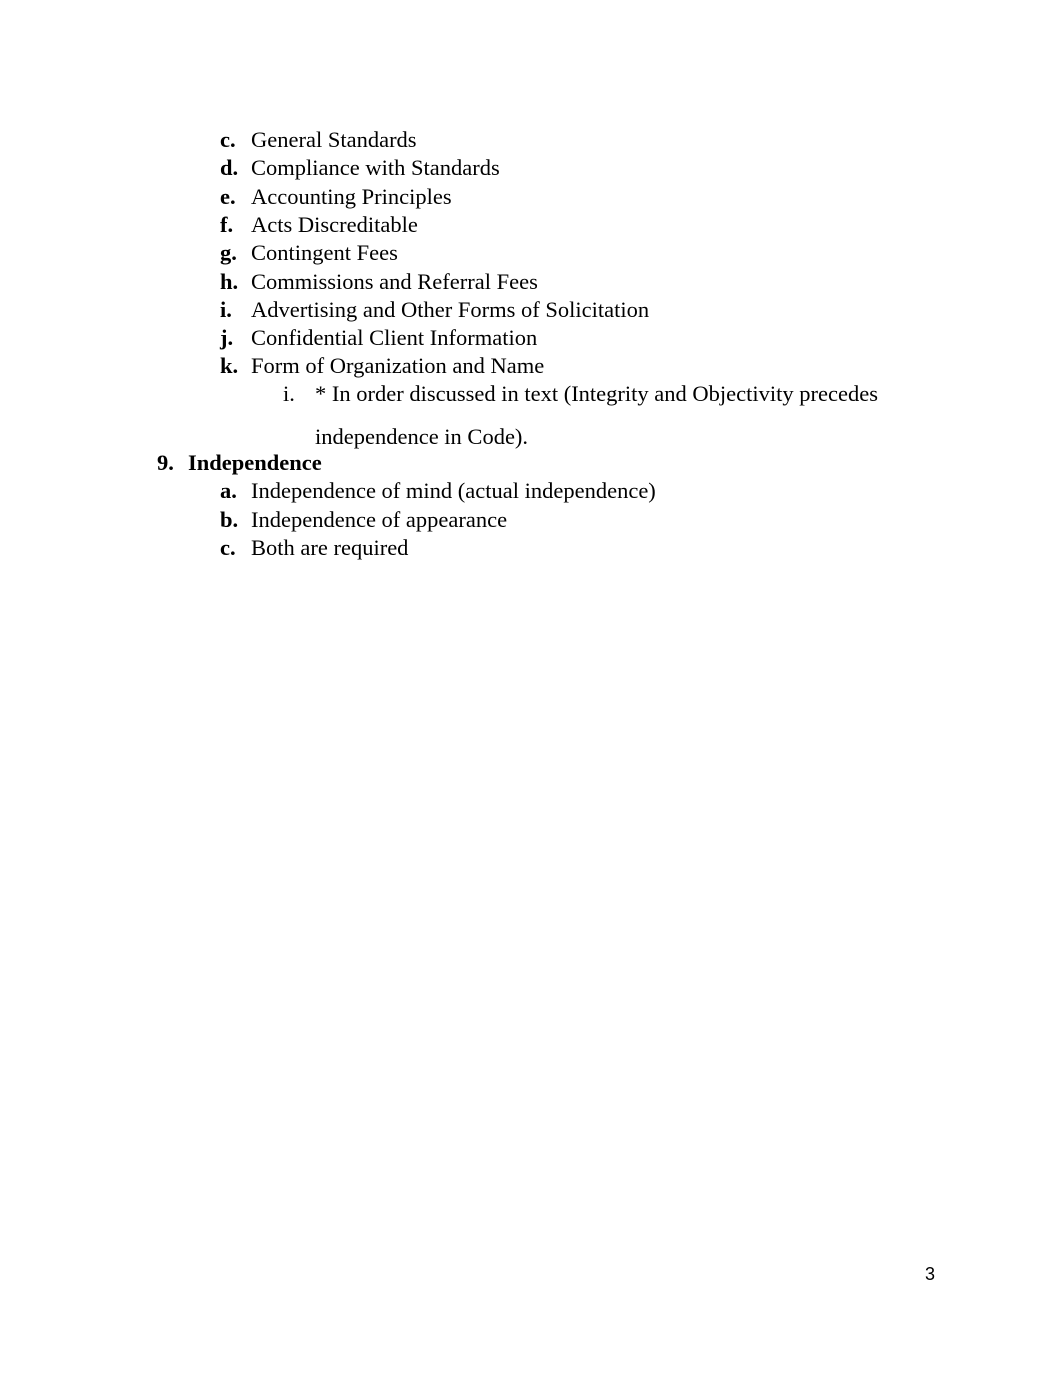 The width and height of the screenshot is (1062, 1377). Describe the element at coordinates (394, 281) in the screenshot. I see `list-item-label: Commissions and Referral Fees` at that location.